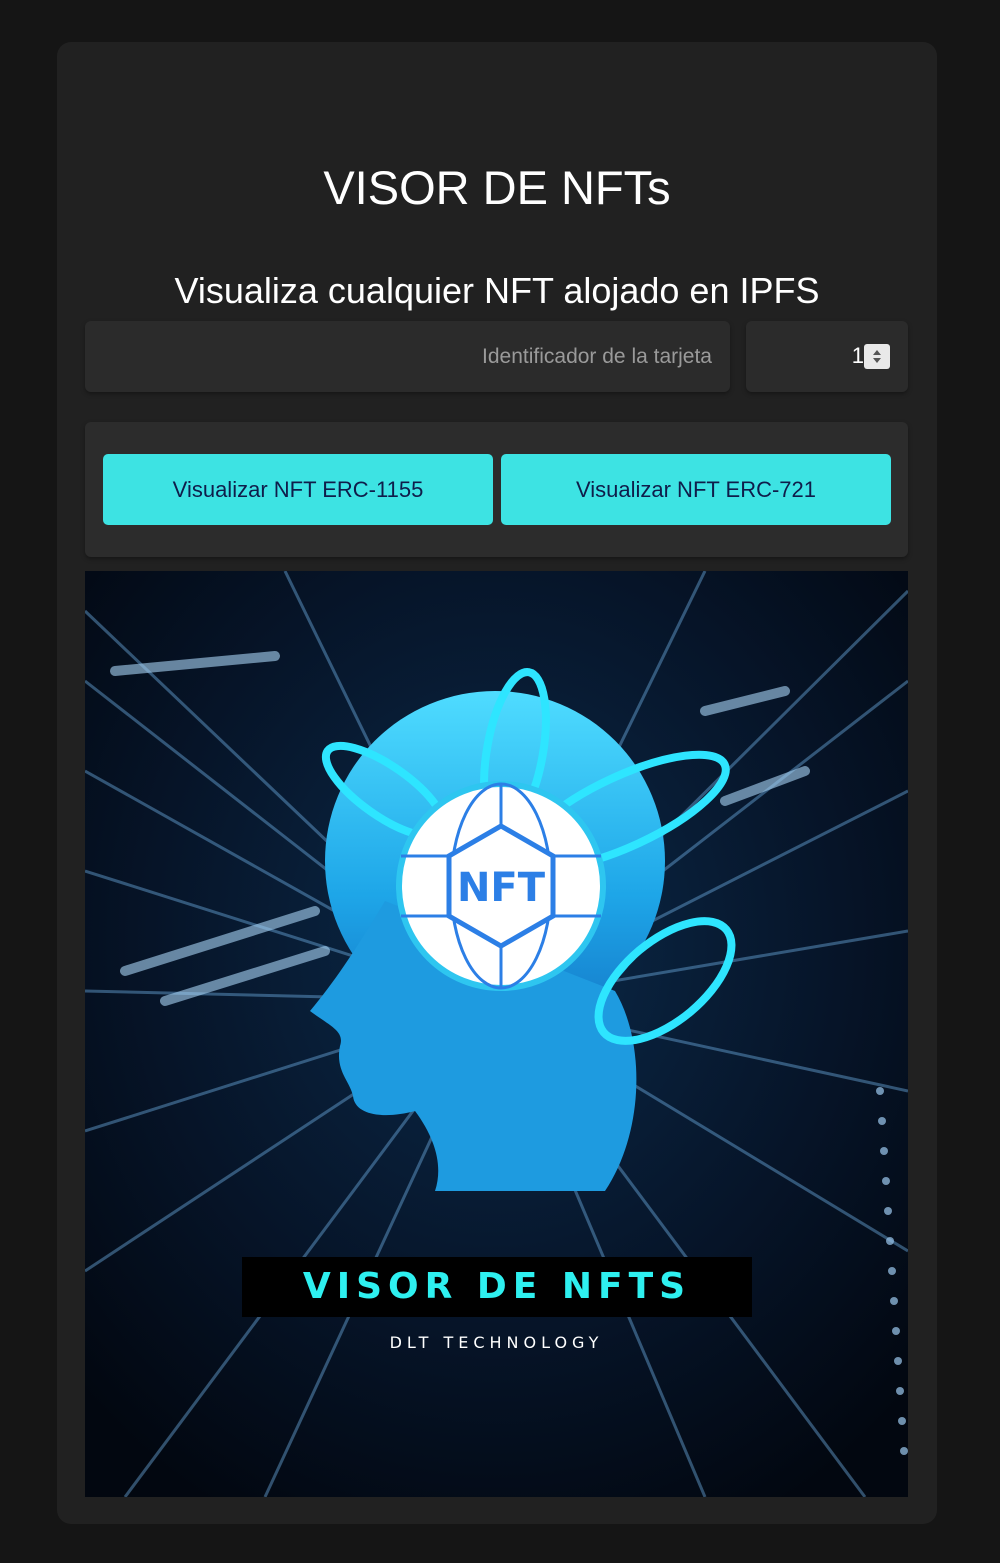 This screenshot has height=1563, width=1000. What do you see at coordinates (877, 352) in the screenshot?
I see `spinner-up-icon` at bounding box center [877, 352].